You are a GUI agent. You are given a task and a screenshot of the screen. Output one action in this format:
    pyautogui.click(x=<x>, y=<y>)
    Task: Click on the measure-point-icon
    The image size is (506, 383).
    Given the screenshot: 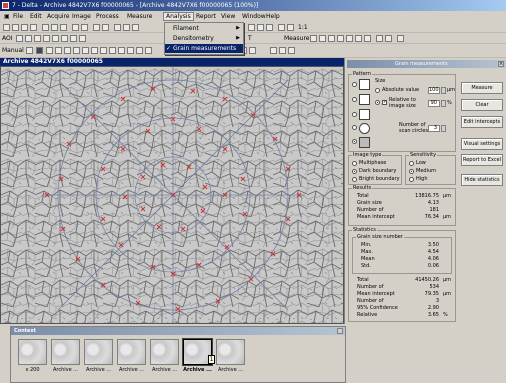 What is the action you would take?
    pyautogui.click(x=367, y=38)
    